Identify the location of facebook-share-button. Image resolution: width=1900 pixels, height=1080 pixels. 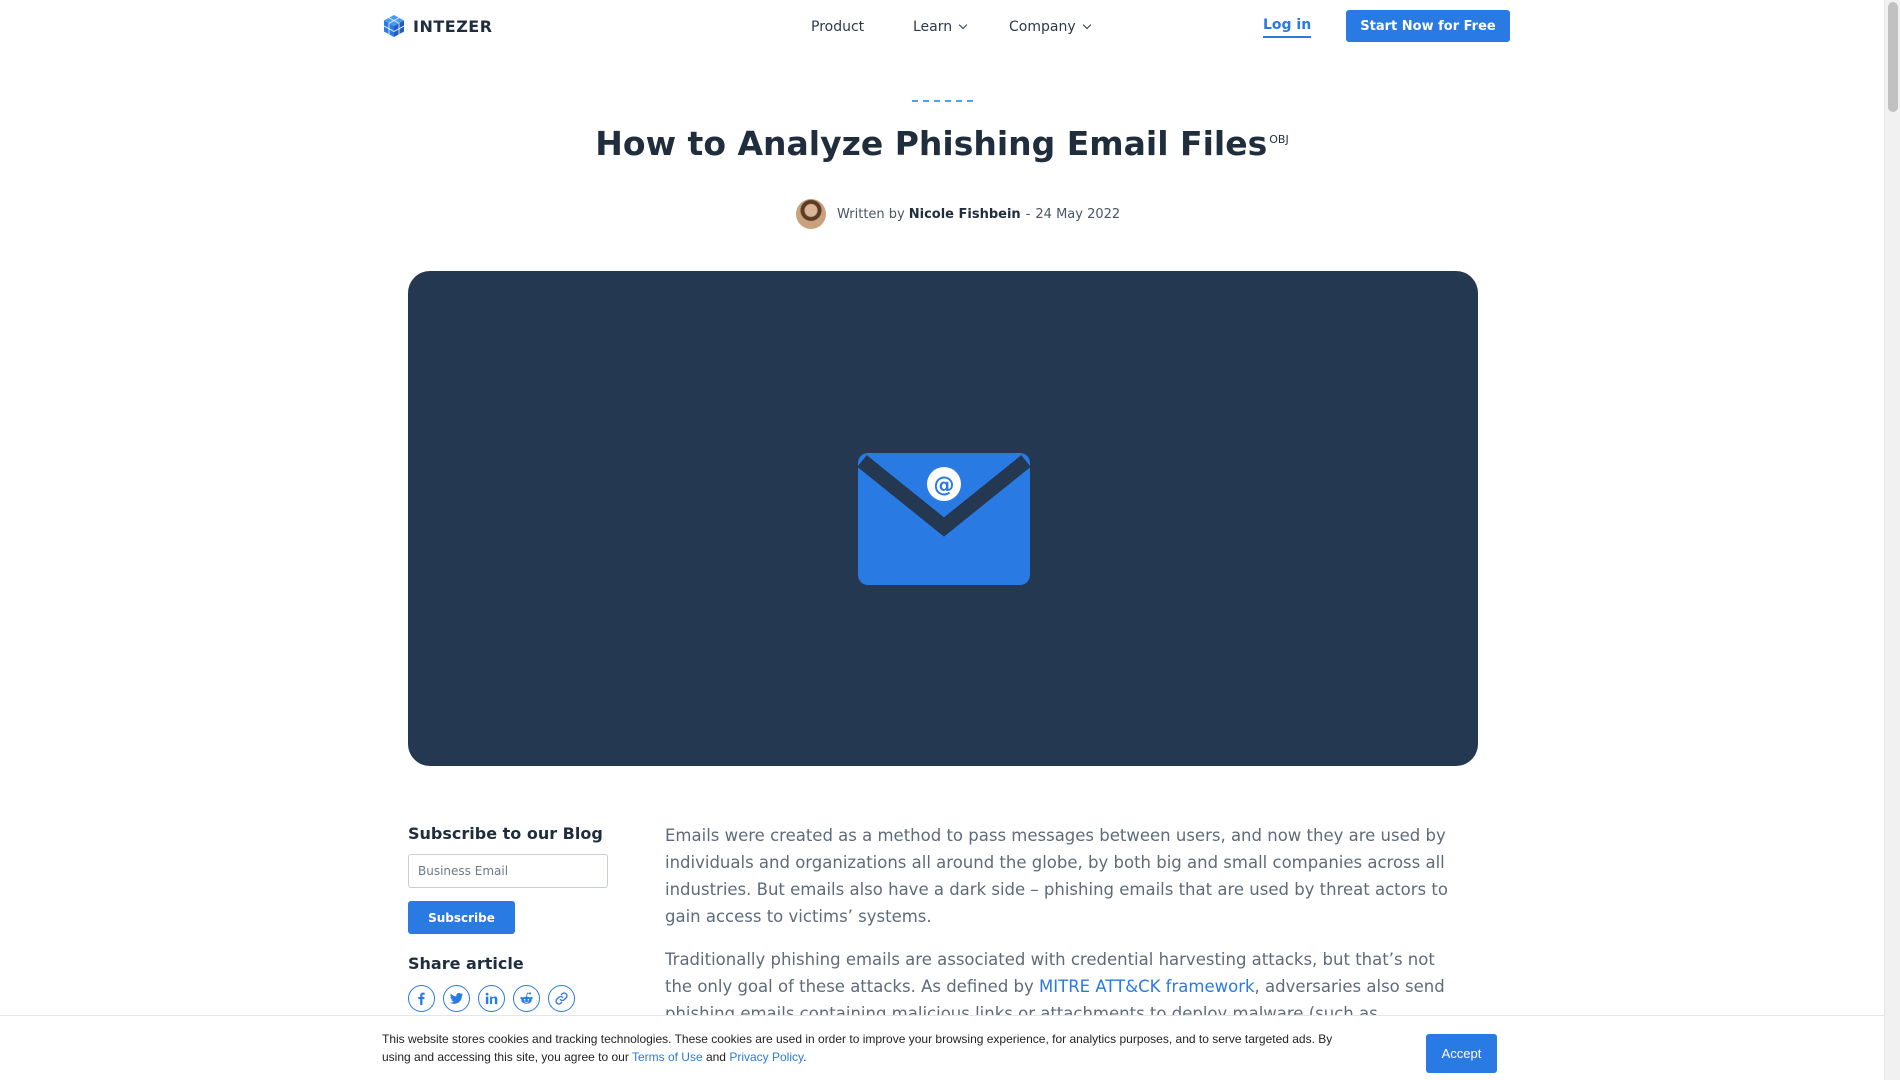
(421, 998).